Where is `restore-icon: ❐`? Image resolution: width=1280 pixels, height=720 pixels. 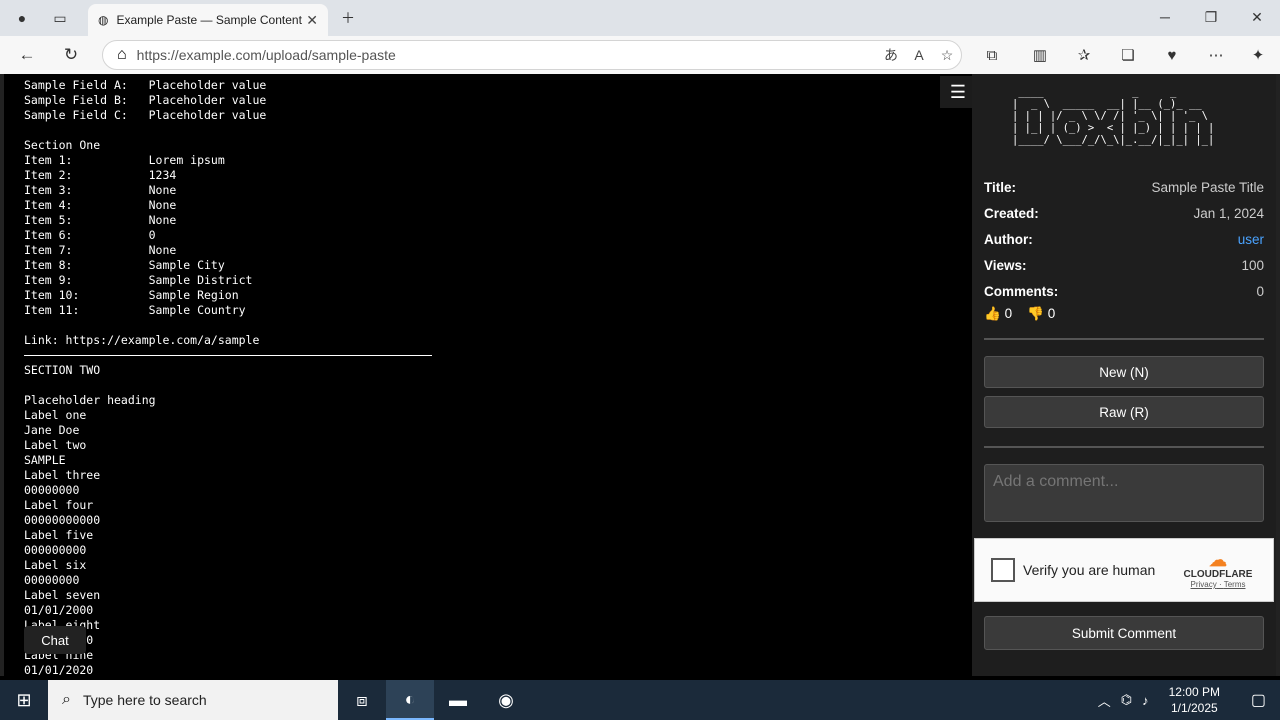 restore-icon: ❐ is located at coordinates (1211, 17).